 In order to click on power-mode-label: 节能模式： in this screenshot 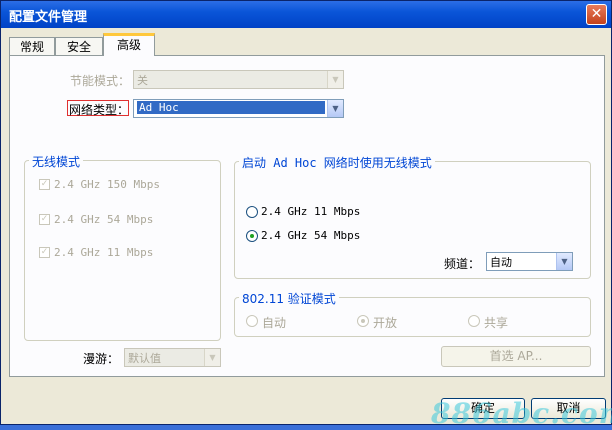, I will do `click(100, 81)`.